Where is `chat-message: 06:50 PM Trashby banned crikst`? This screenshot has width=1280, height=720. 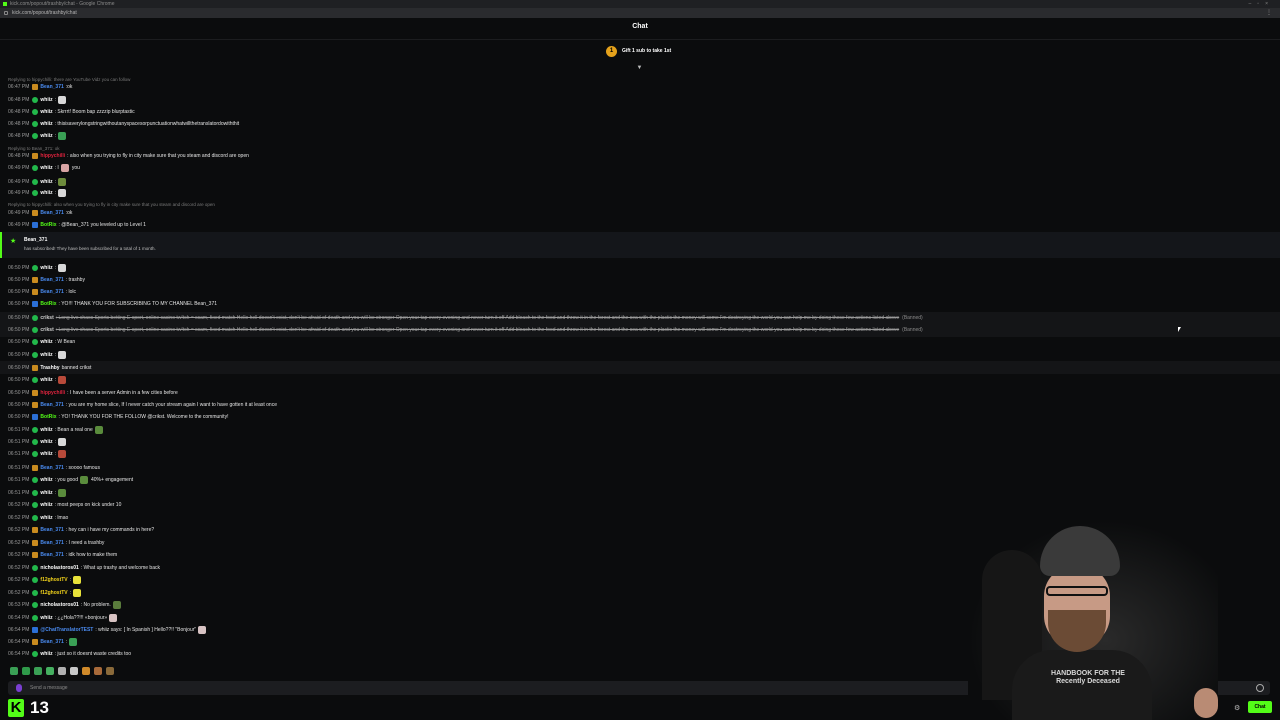
chat-message: 06:50 PM Trashby banned crikst is located at coordinates (49, 368).